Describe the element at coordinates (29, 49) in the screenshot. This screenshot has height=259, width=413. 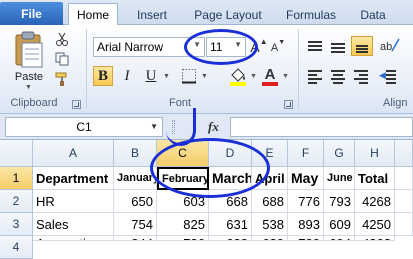
I see `paste-icon` at that location.